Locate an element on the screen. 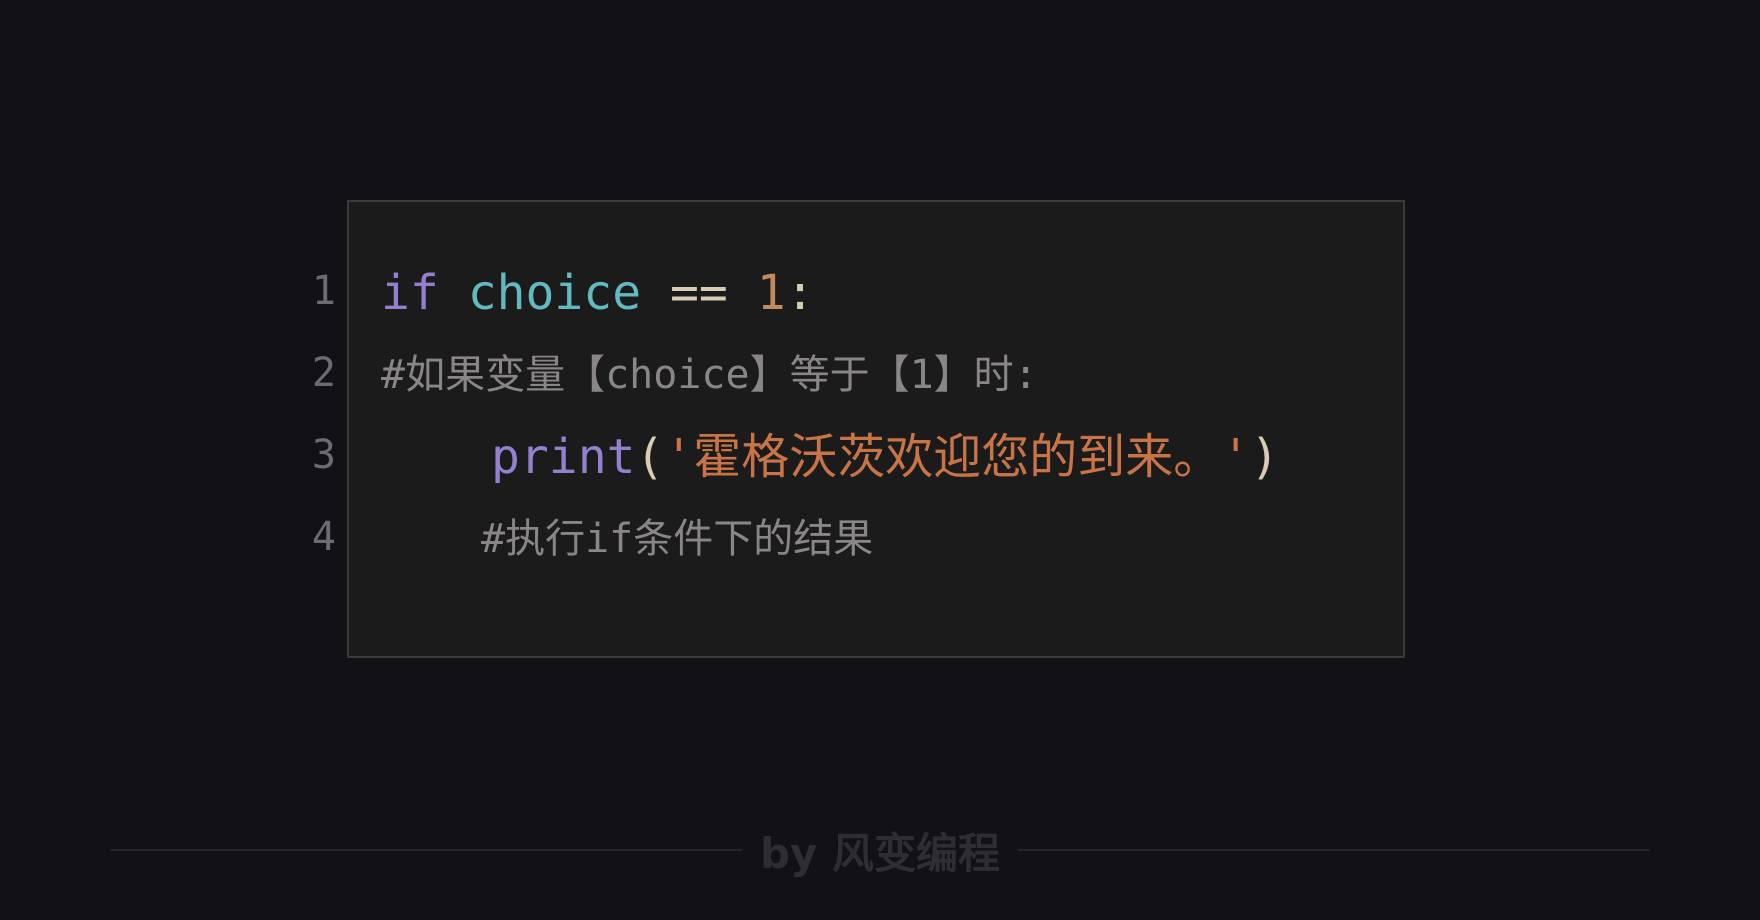 This screenshot has width=1760, height=920. footer: by 风变编程 is located at coordinates (880, 850).